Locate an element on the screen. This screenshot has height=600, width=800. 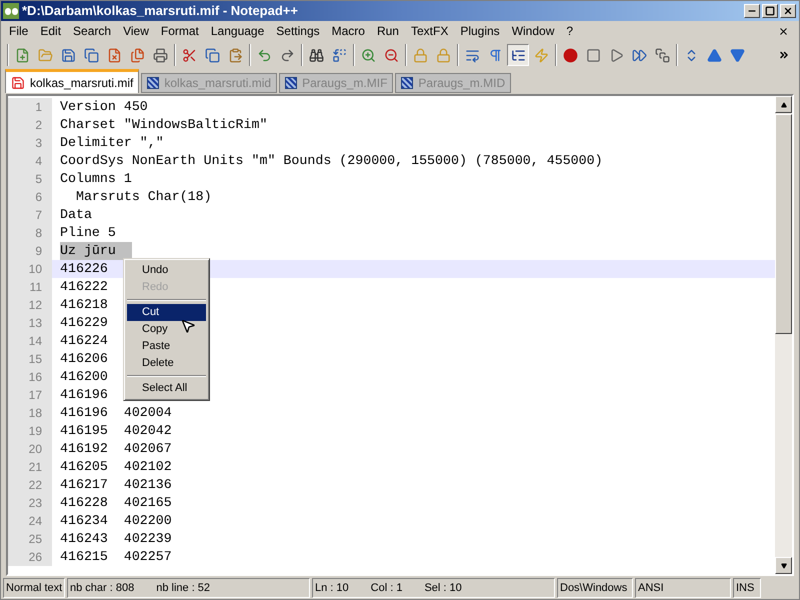
menu-item: Plugins is located at coordinates (480, 31).